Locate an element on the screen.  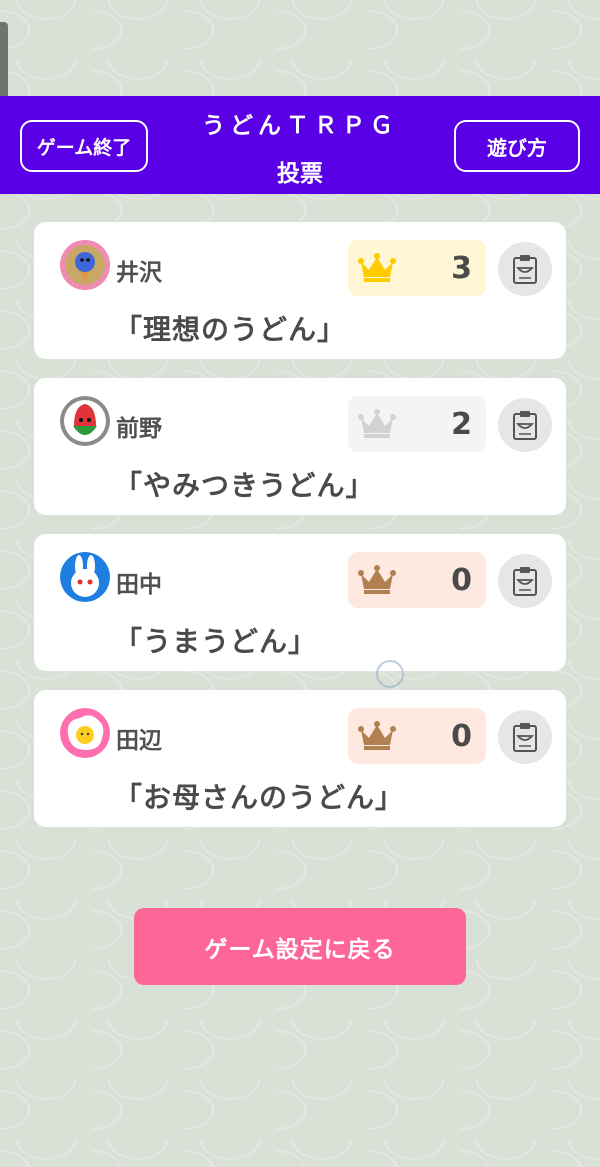
blue-ghost-icecream-icon is located at coordinates (85, 265).